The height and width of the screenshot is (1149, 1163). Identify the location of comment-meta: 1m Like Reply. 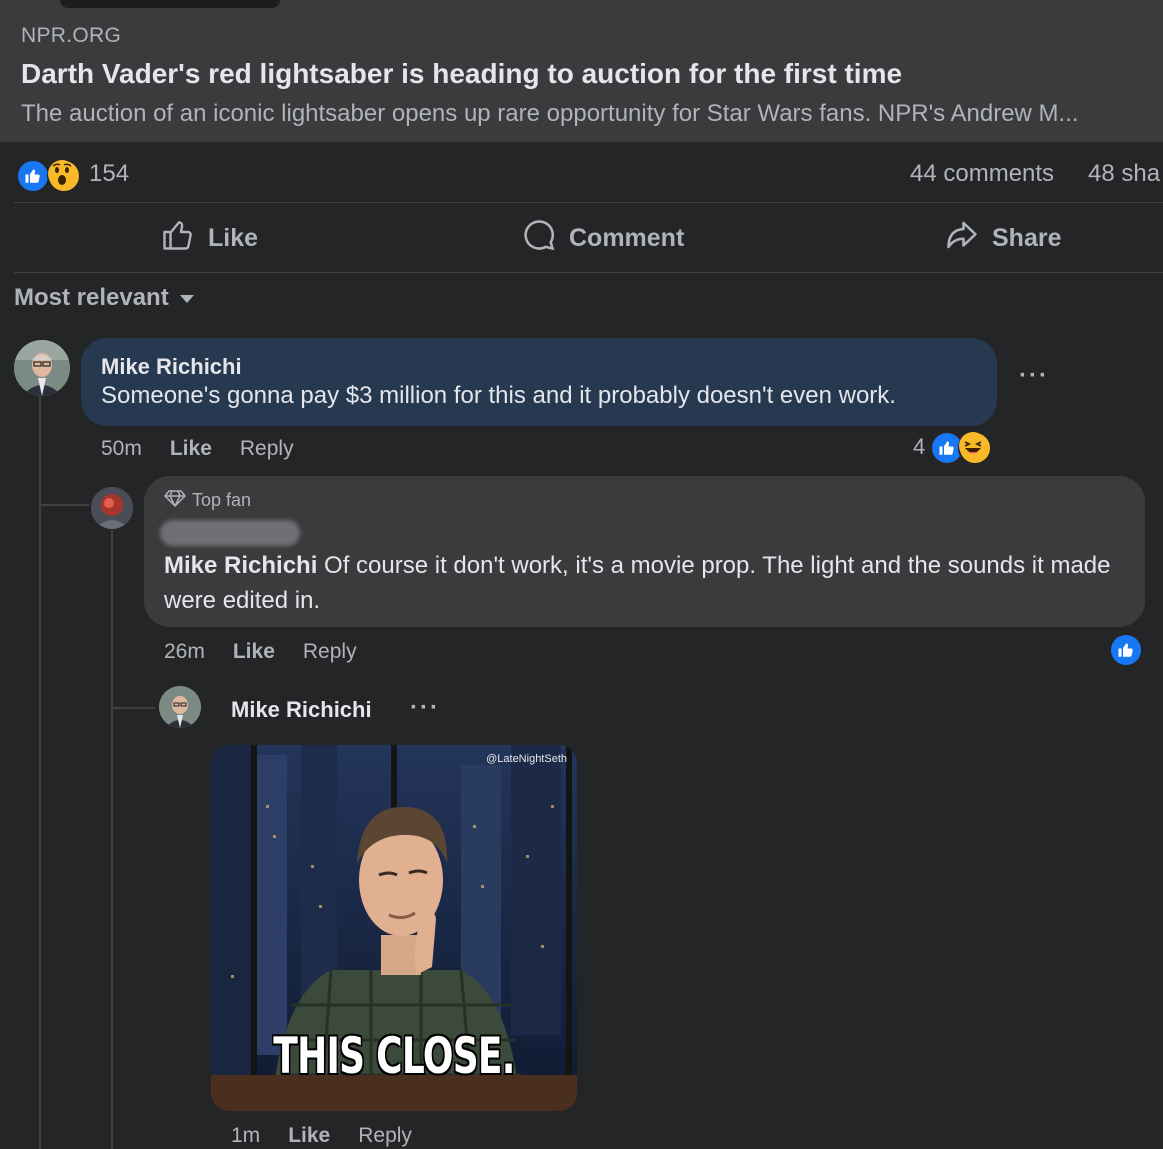
(321, 1136).